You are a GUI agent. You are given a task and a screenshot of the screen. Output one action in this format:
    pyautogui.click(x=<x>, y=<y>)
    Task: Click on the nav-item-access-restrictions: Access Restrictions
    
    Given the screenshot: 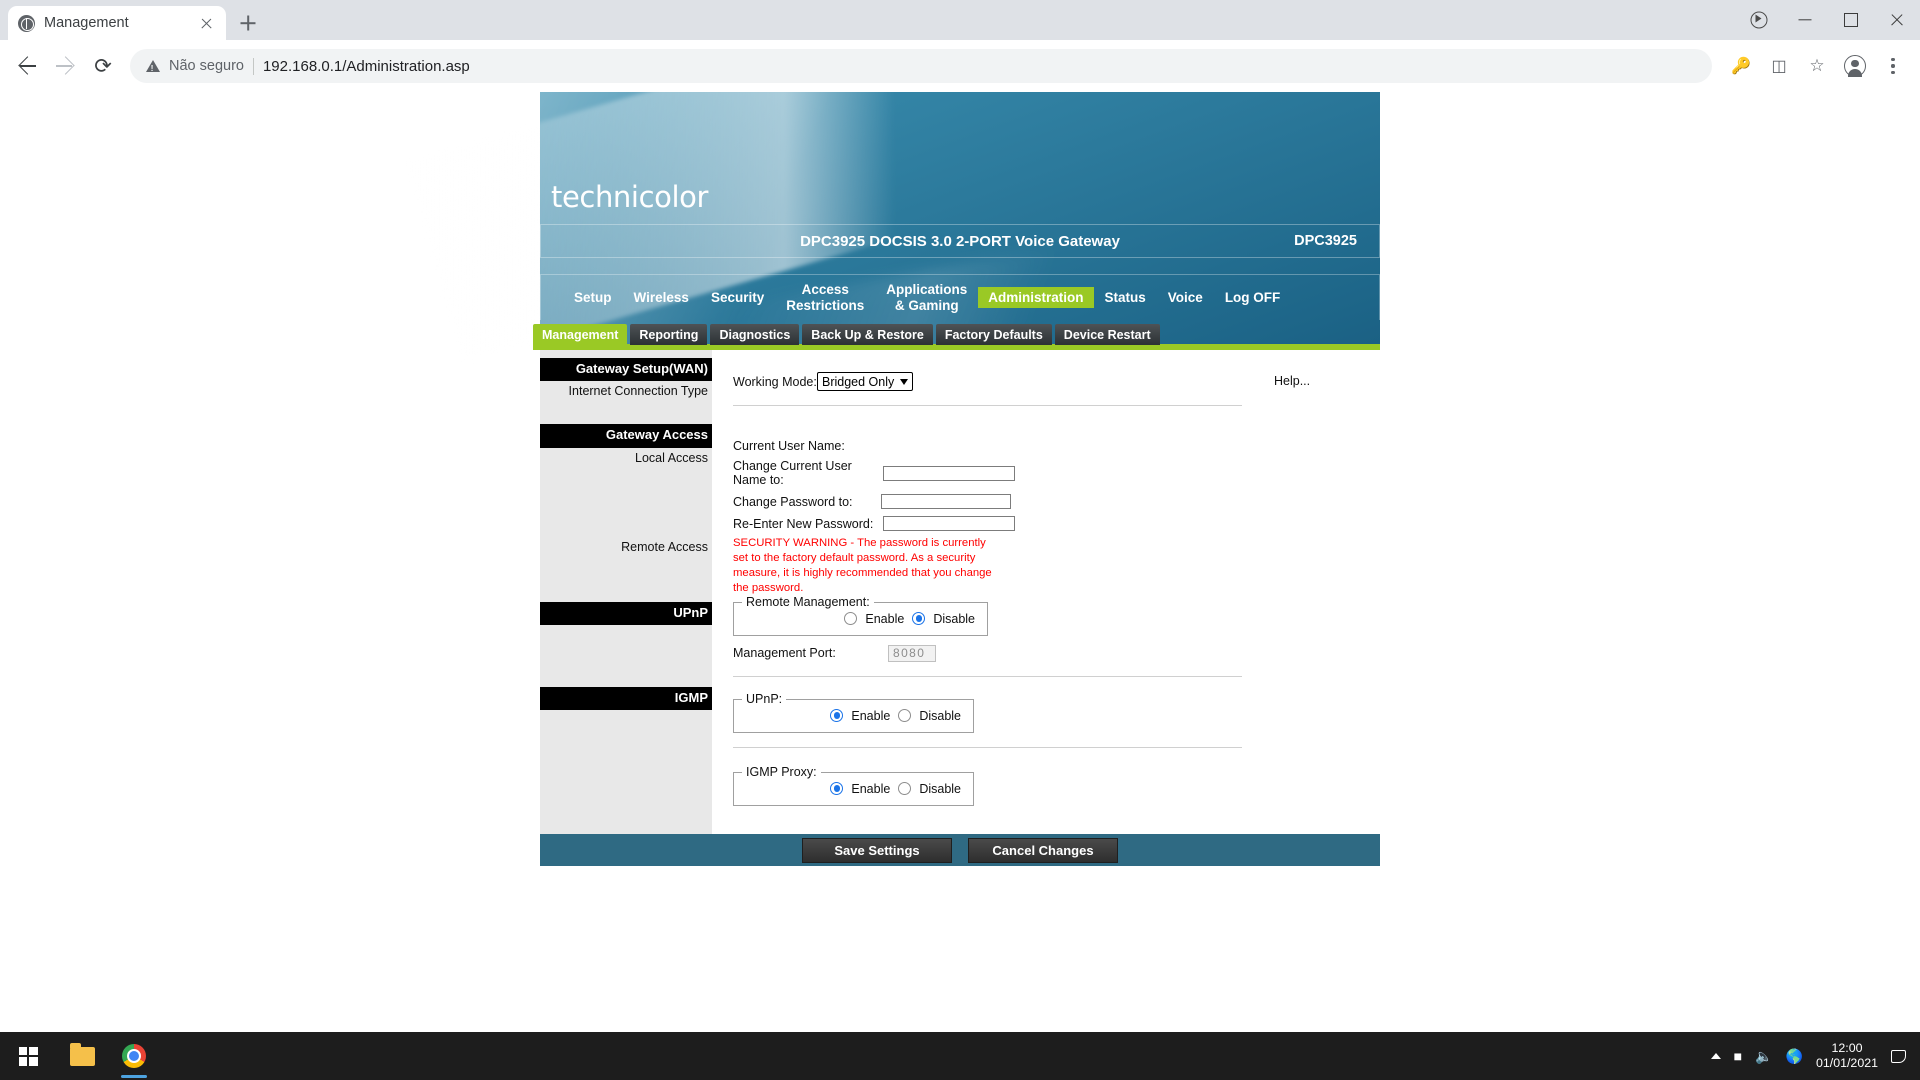 What is the action you would take?
    pyautogui.click(x=825, y=297)
    